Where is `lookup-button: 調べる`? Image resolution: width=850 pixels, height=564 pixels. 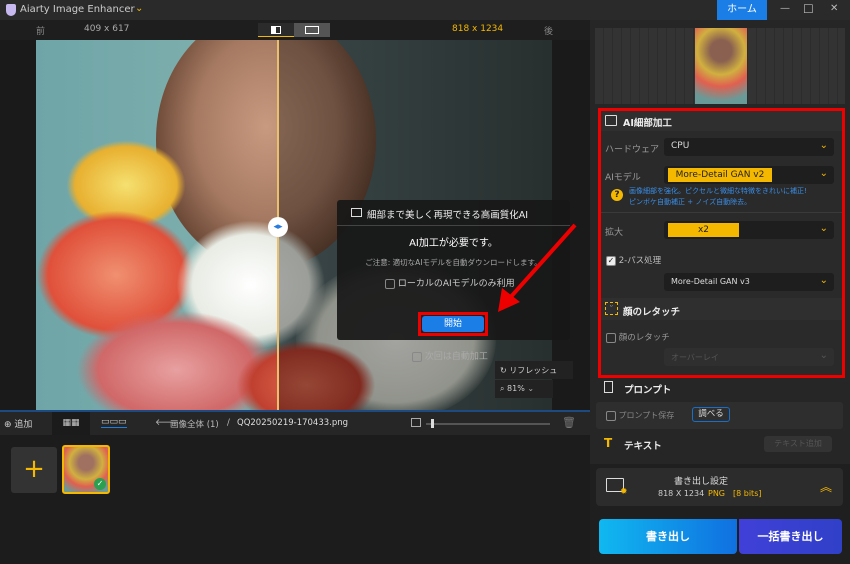 lookup-button: 調べる is located at coordinates (711, 414).